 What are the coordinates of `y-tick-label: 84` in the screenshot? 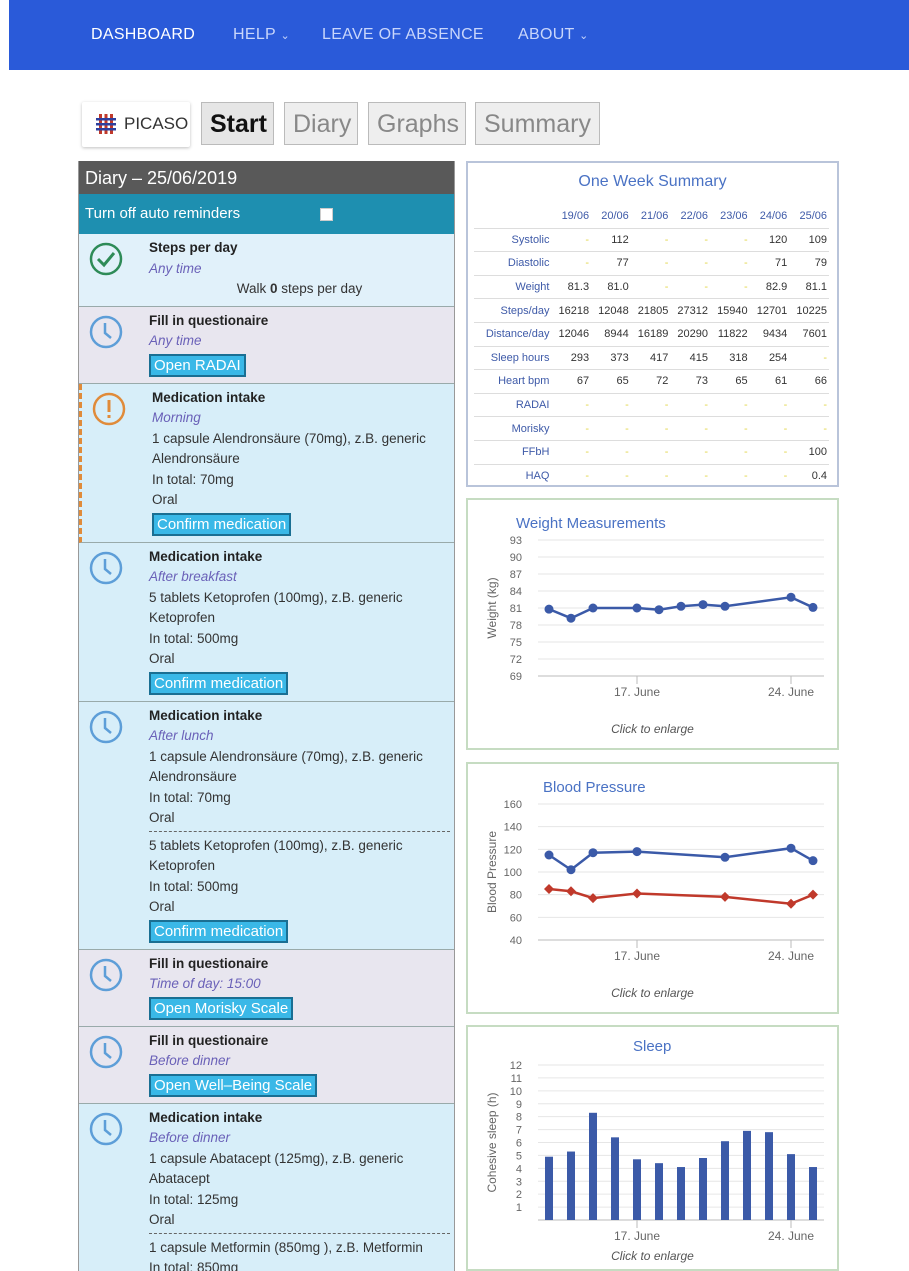 It's located at (516, 592).